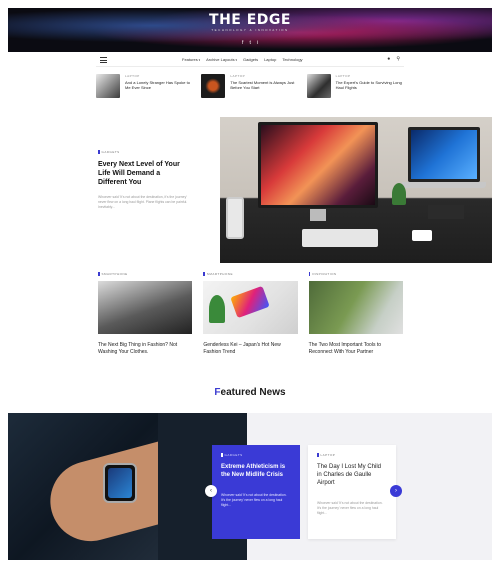  What do you see at coordinates (120, 483) in the screenshot?
I see `smartwatch-shape` at bounding box center [120, 483].